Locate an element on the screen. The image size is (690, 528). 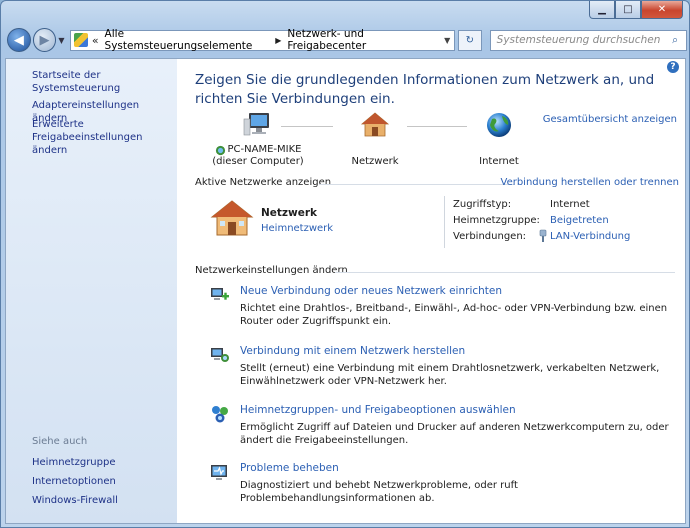
sidebar-link-homegroup: Heimnetzgruppe is located at coordinates (74, 462).